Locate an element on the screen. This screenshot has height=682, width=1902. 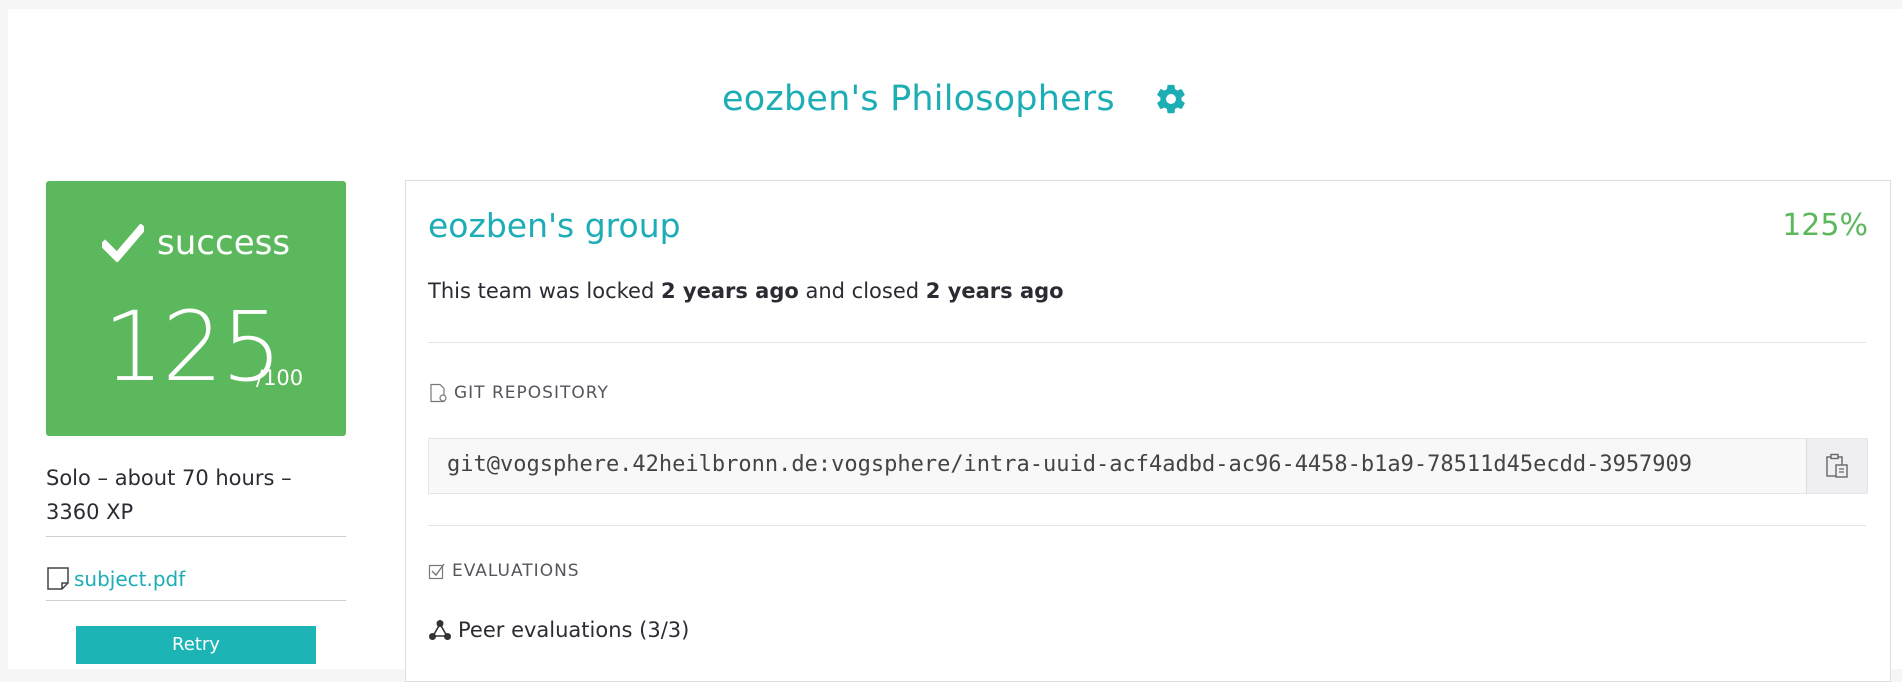
peer-evaluations-label: Peer evaluations (3/3) is located at coordinates (574, 630).